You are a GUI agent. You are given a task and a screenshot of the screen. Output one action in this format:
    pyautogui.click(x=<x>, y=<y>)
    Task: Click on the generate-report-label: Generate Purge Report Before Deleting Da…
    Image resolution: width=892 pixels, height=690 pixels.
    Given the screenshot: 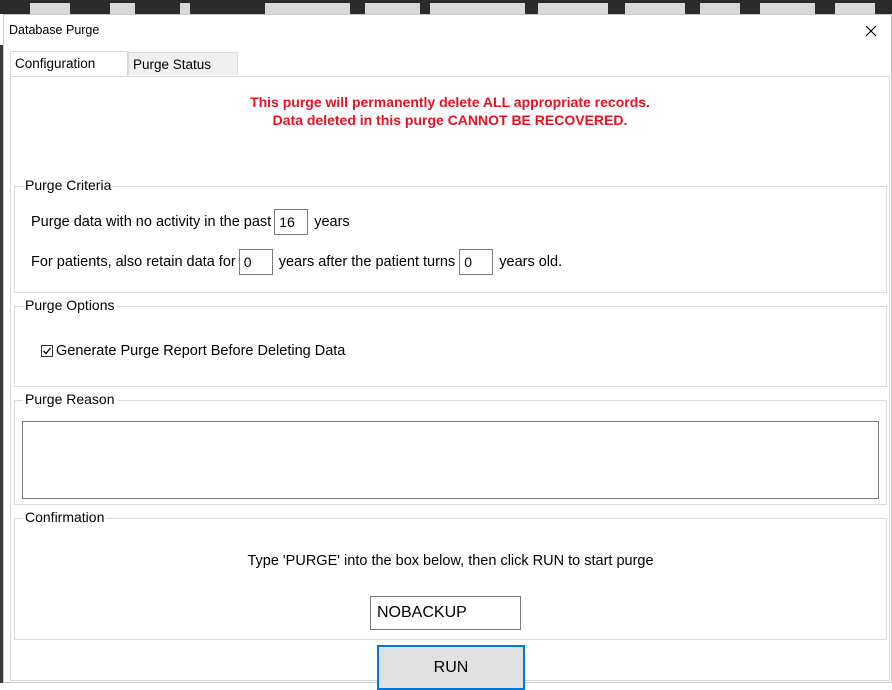 What is the action you would take?
    pyautogui.click(x=201, y=351)
    